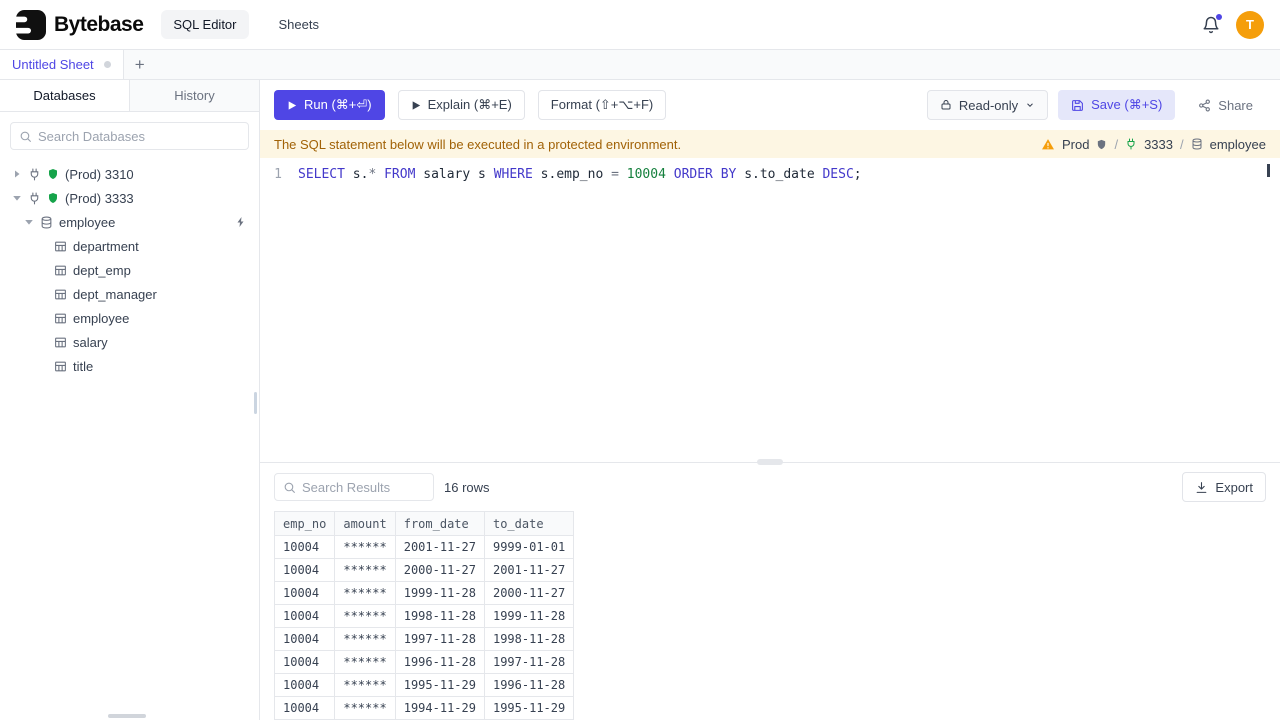  What do you see at coordinates (529, 547) in the screenshot?
I see `table-cell: 9999-01-01` at bounding box center [529, 547].